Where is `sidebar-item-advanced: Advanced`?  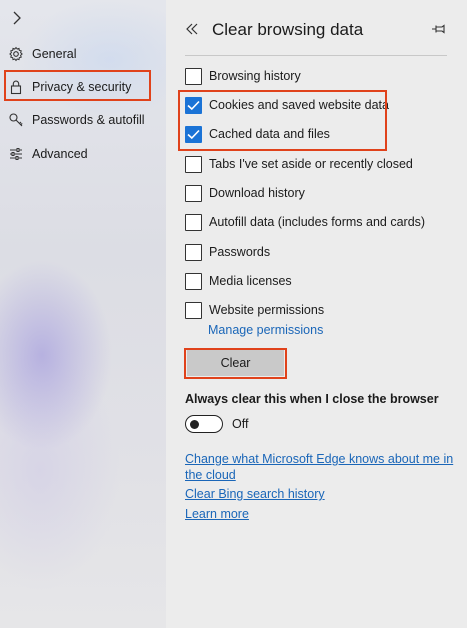
sidebar-item-advanced: Advanced is located at coordinates (83, 154).